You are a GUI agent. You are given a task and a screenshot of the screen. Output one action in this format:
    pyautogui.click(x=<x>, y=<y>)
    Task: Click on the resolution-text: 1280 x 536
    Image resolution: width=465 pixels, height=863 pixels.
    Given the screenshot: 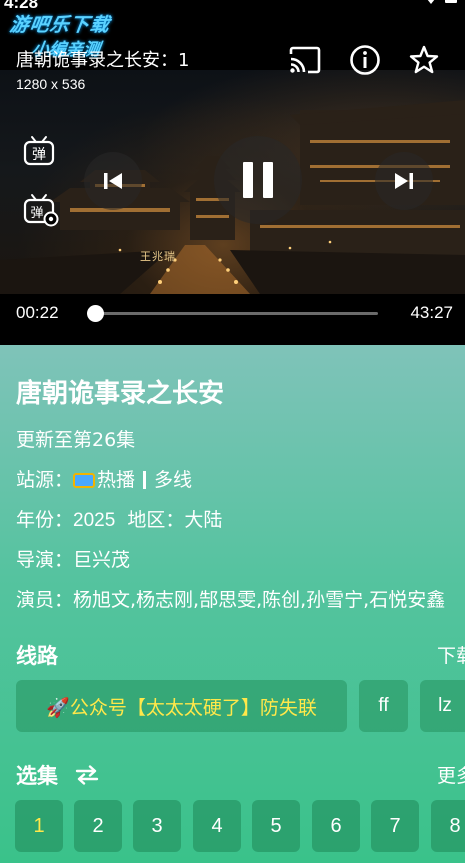 What is the action you would take?
    pyautogui.click(x=51, y=84)
    